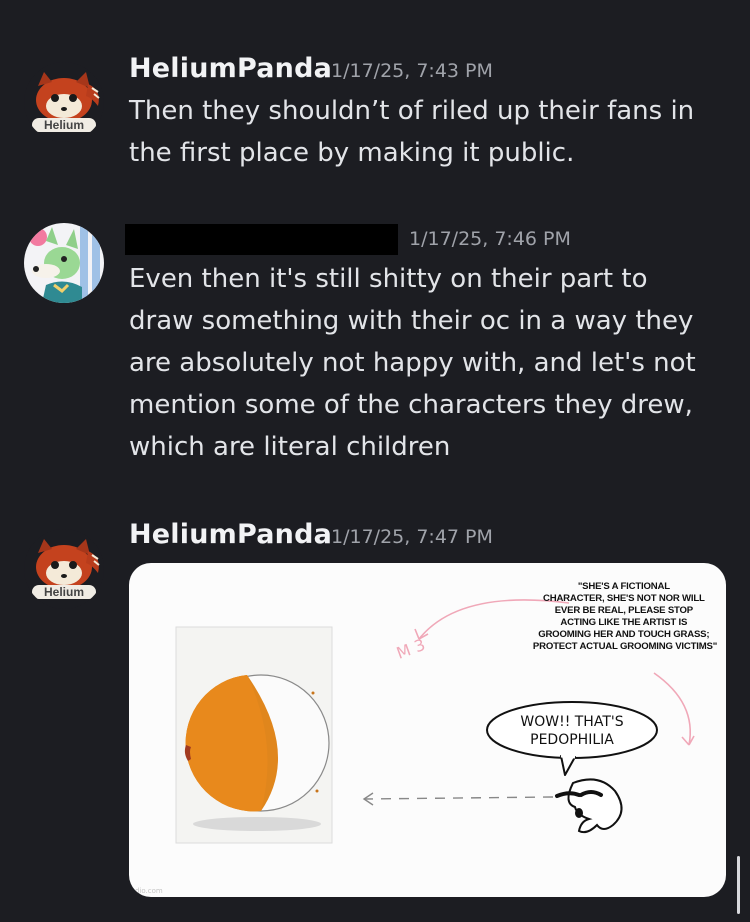 The width and height of the screenshot is (750, 922). Describe the element at coordinates (624, 622) in the screenshot. I see `caption-line: ACTING LIKE THE ARTIST IS` at that location.